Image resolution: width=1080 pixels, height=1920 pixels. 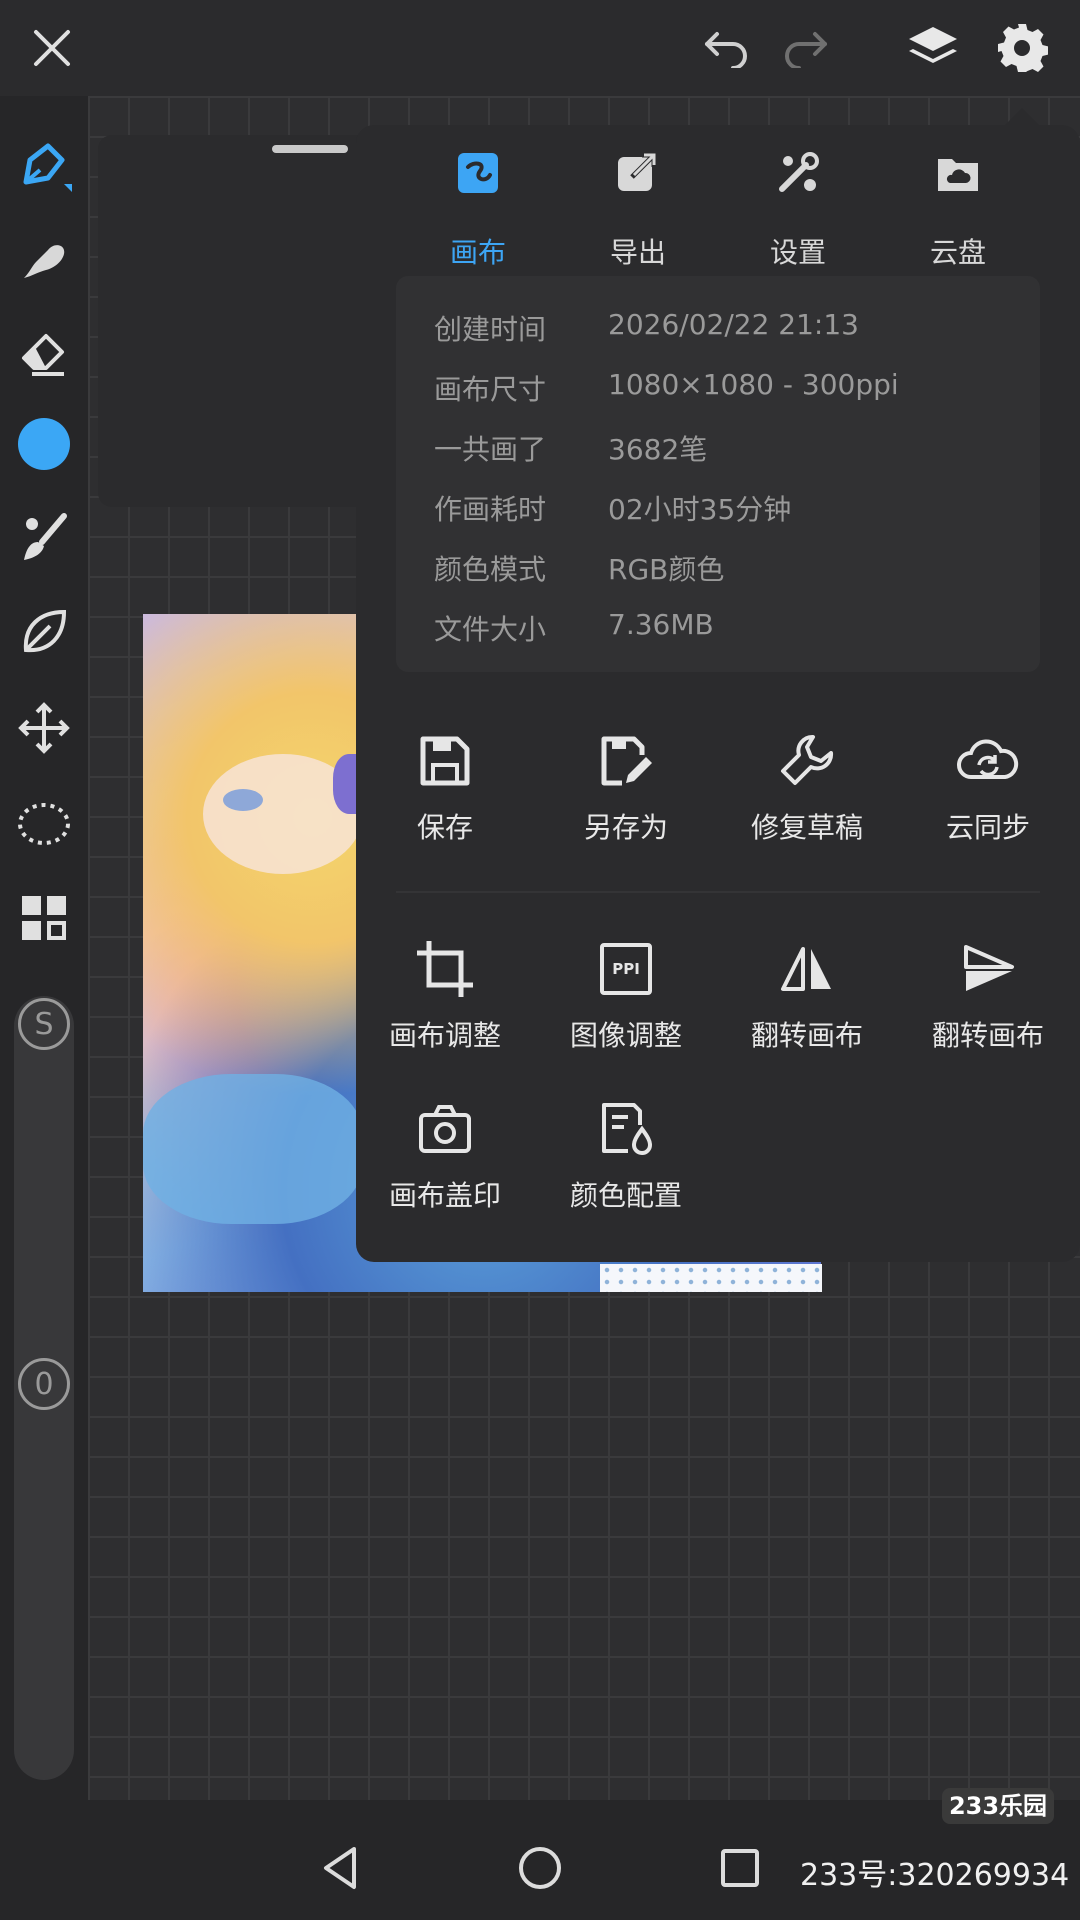 What do you see at coordinates (718, 448) in the screenshot?
I see `info-row: 一共画了 3682笔` at bounding box center [718, 448].